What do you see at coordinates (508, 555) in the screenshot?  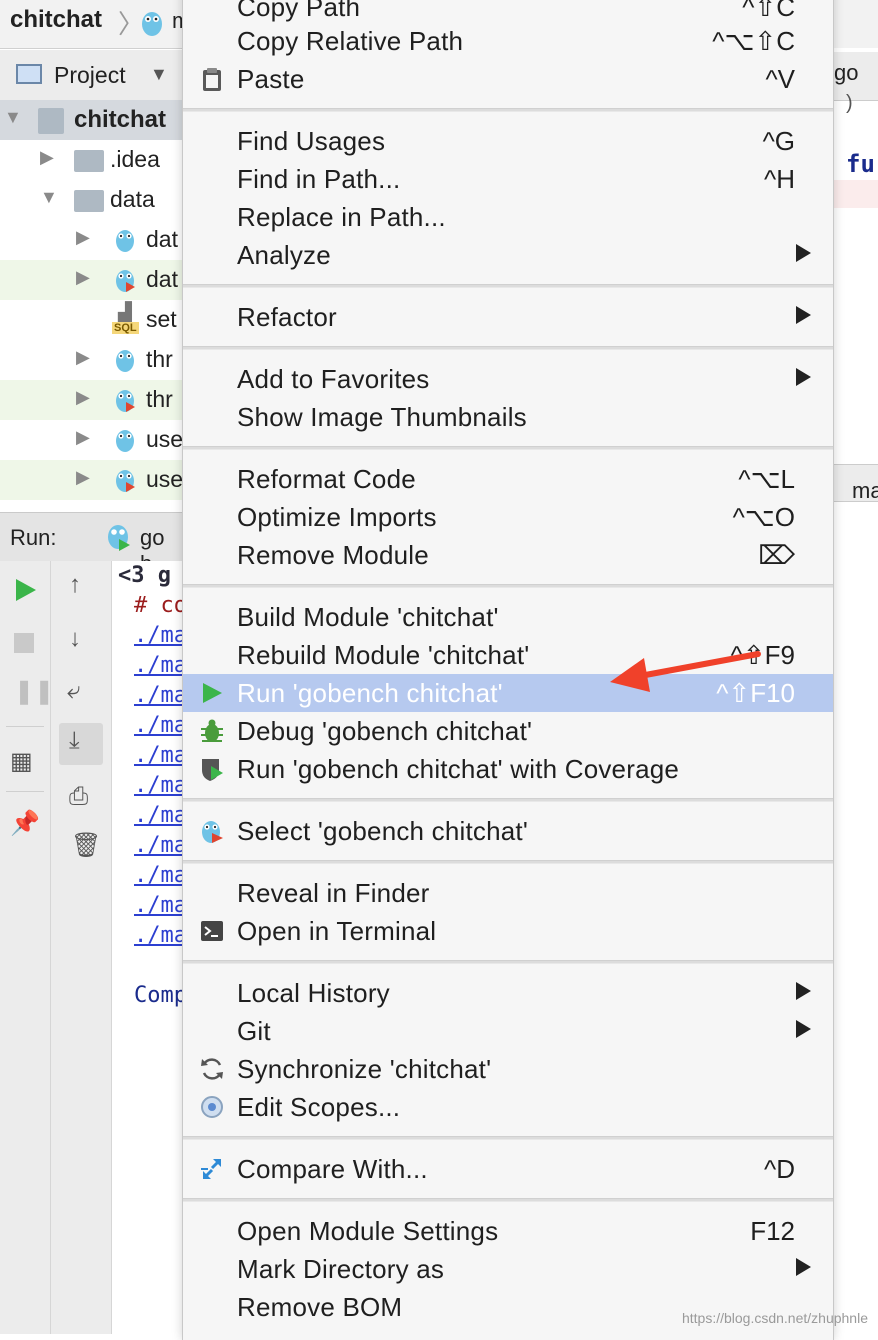 I see `menu-item-remove-module: Remove Module ⌦` at bounding box center [508, 555].